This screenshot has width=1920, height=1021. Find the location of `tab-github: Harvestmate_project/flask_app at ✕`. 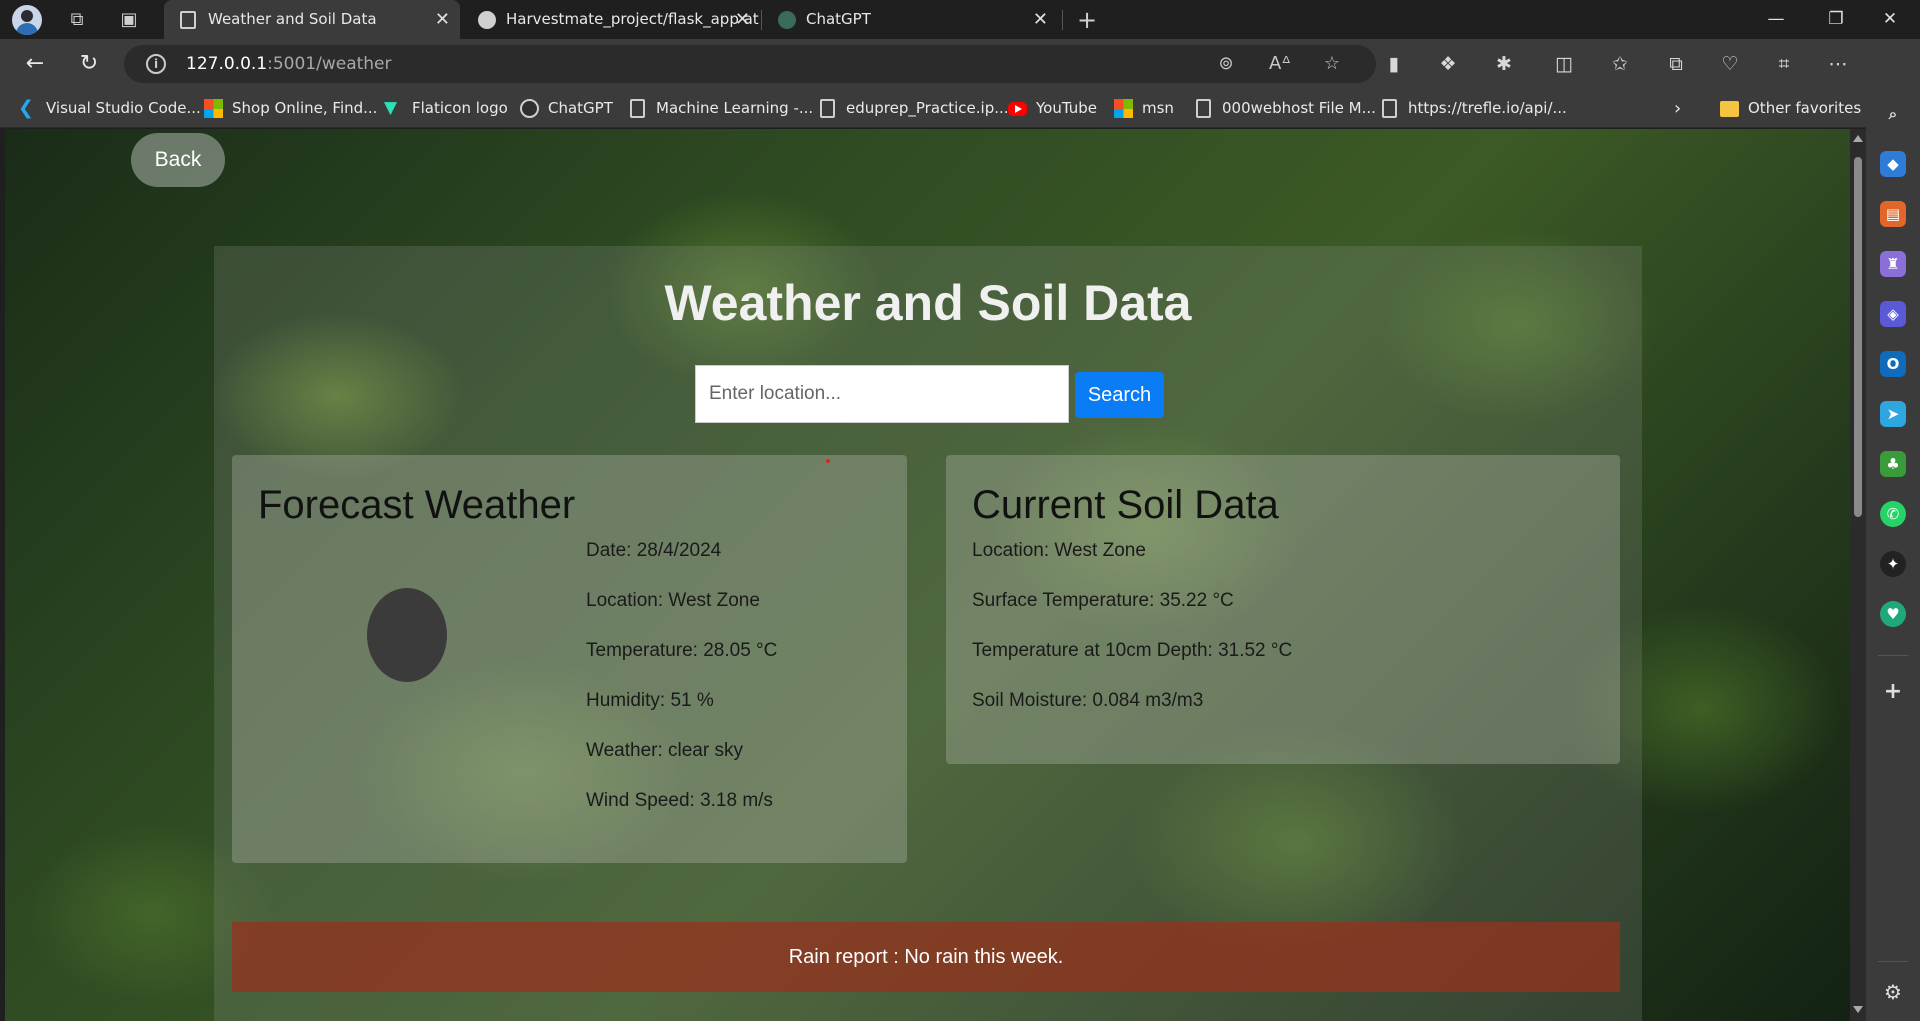

tab-github: Harvestmate_project/flask_app at ✕ is located at coordinates (611, 19).